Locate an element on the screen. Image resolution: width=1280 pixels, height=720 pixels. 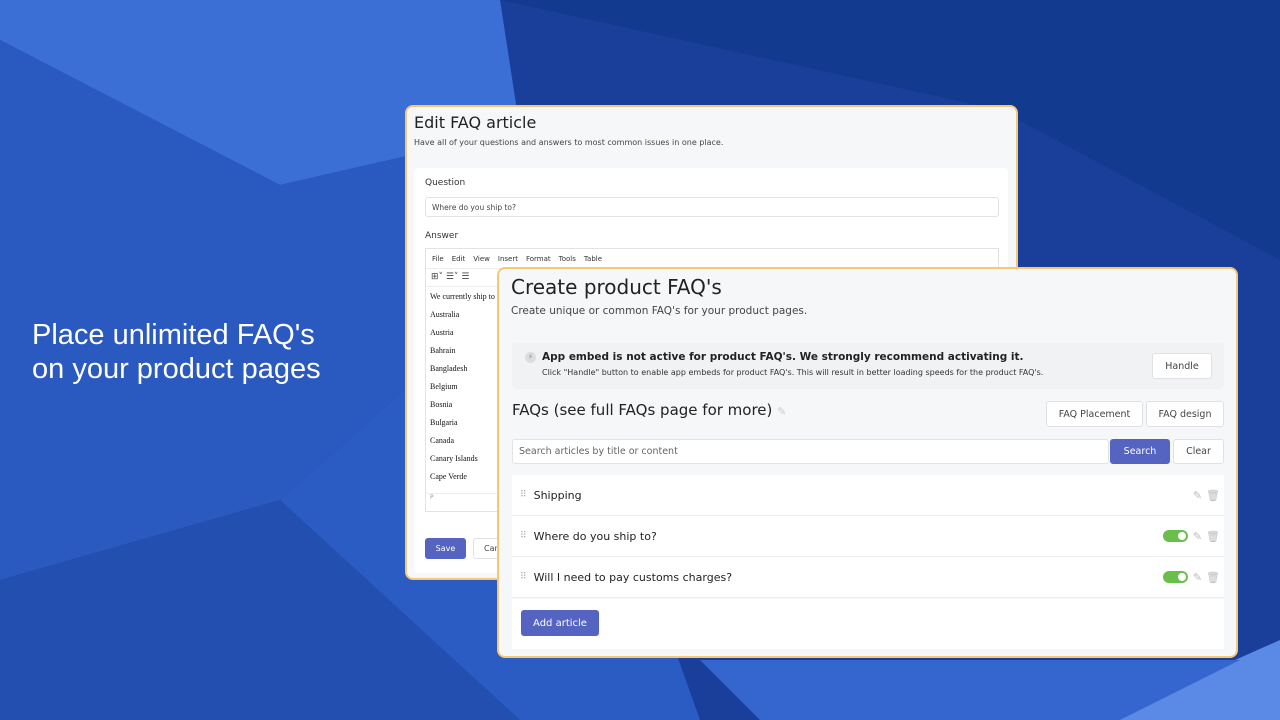
search-input: Search articles by title or content is located at coordinates (810, 451).